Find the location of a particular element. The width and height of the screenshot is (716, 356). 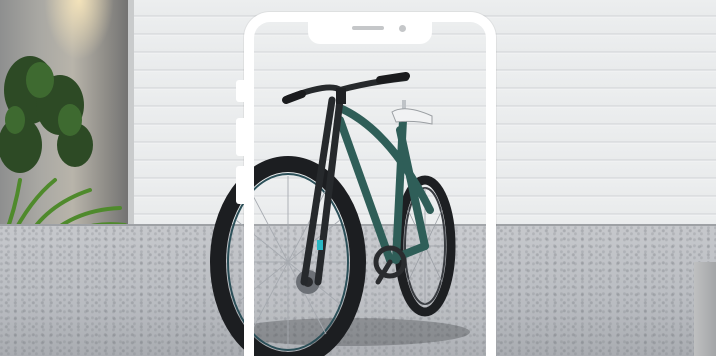

phone-camera-icon is located at coordinates (402, 28).